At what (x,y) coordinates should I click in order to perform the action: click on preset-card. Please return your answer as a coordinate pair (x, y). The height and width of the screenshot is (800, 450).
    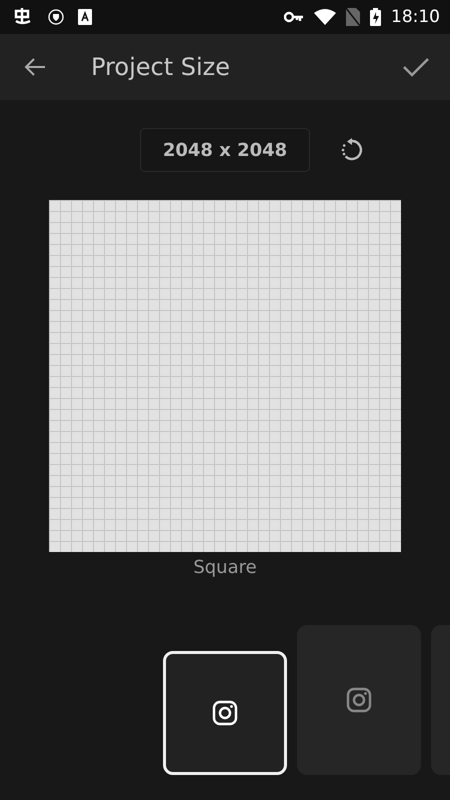
    Looking at the image, I should click on (225, 713).